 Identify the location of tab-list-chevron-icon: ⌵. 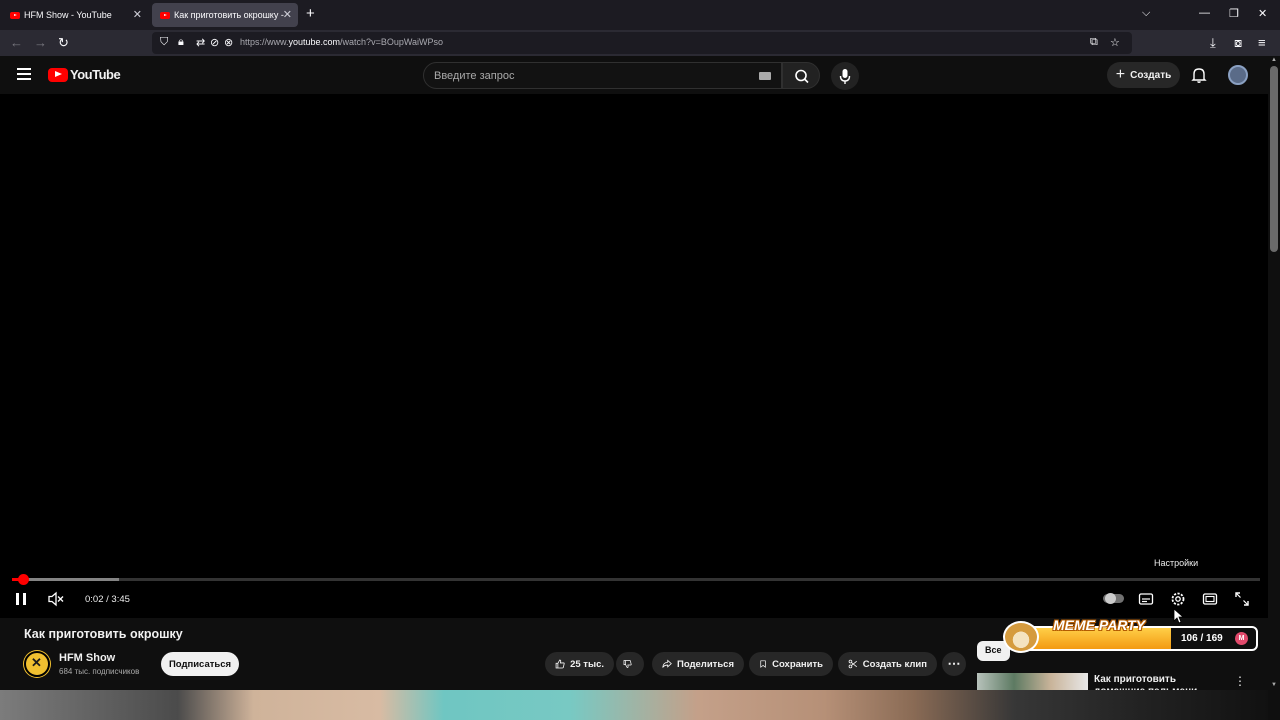
(1146, 13).